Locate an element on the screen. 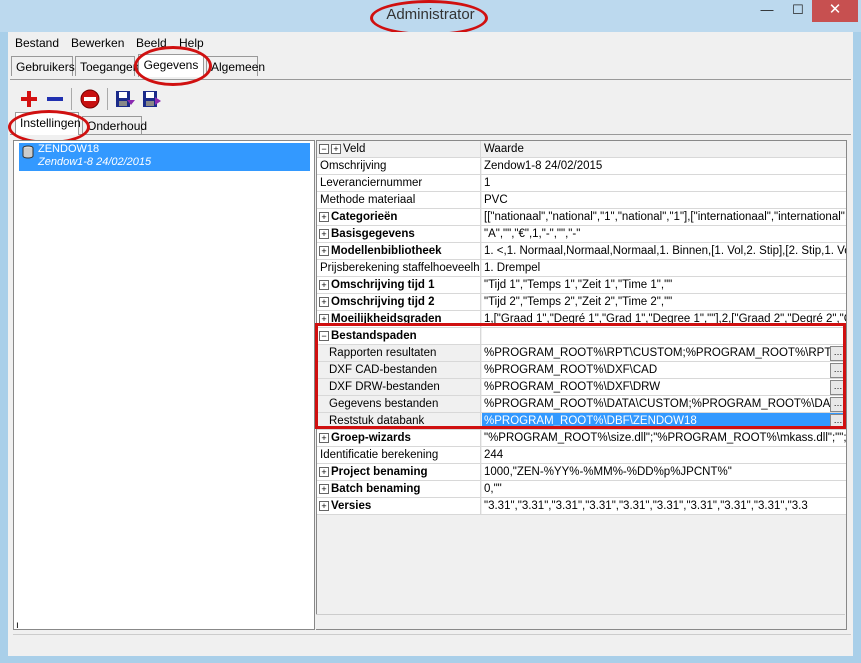 This screenshot has height=663, width=861. header-waarde: Waarde is located at coordinates (664, 149).